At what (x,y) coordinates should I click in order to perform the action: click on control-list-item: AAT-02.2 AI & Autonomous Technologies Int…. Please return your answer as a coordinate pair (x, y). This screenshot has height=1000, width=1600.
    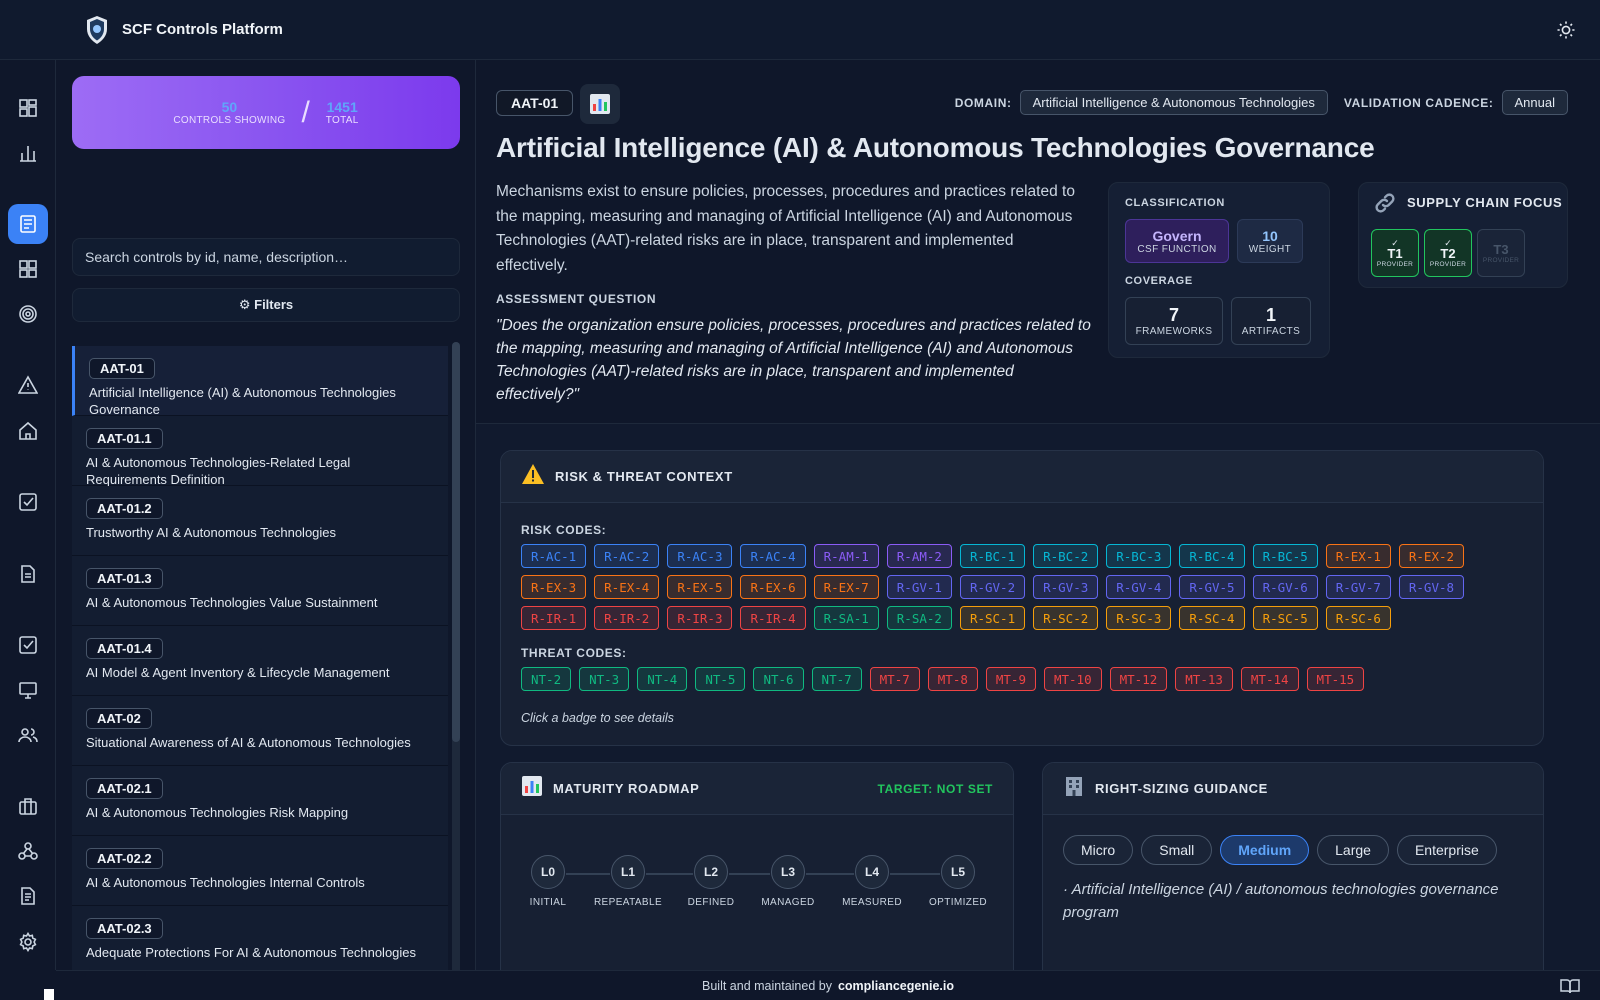
    Looking at the image, I should click on (260, 871).